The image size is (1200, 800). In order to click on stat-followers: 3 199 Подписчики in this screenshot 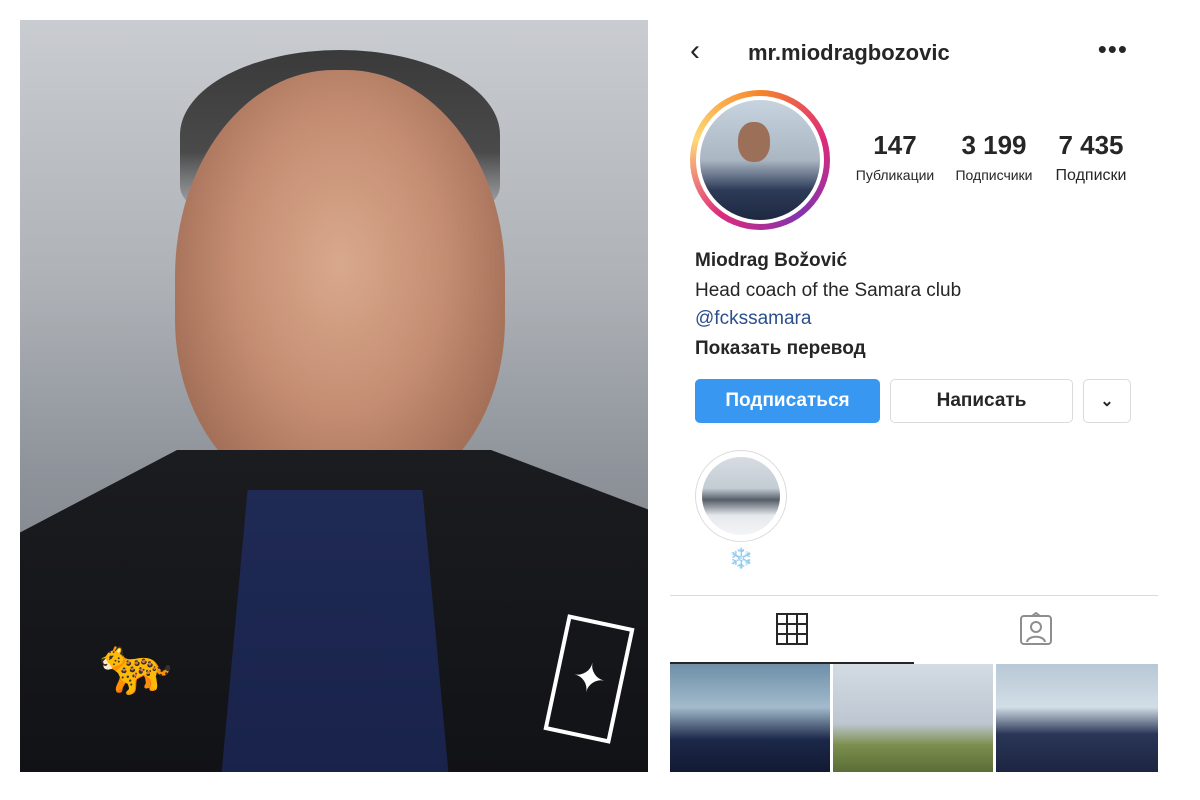, I will do `click(994, 156)`.